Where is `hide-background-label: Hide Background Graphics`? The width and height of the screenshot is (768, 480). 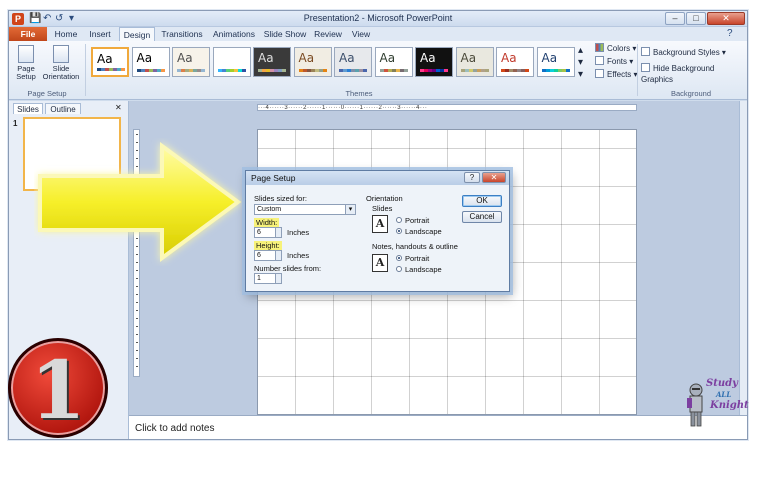
hide-background-label: Hide Background Graphics is located at coordinates (678, 74).